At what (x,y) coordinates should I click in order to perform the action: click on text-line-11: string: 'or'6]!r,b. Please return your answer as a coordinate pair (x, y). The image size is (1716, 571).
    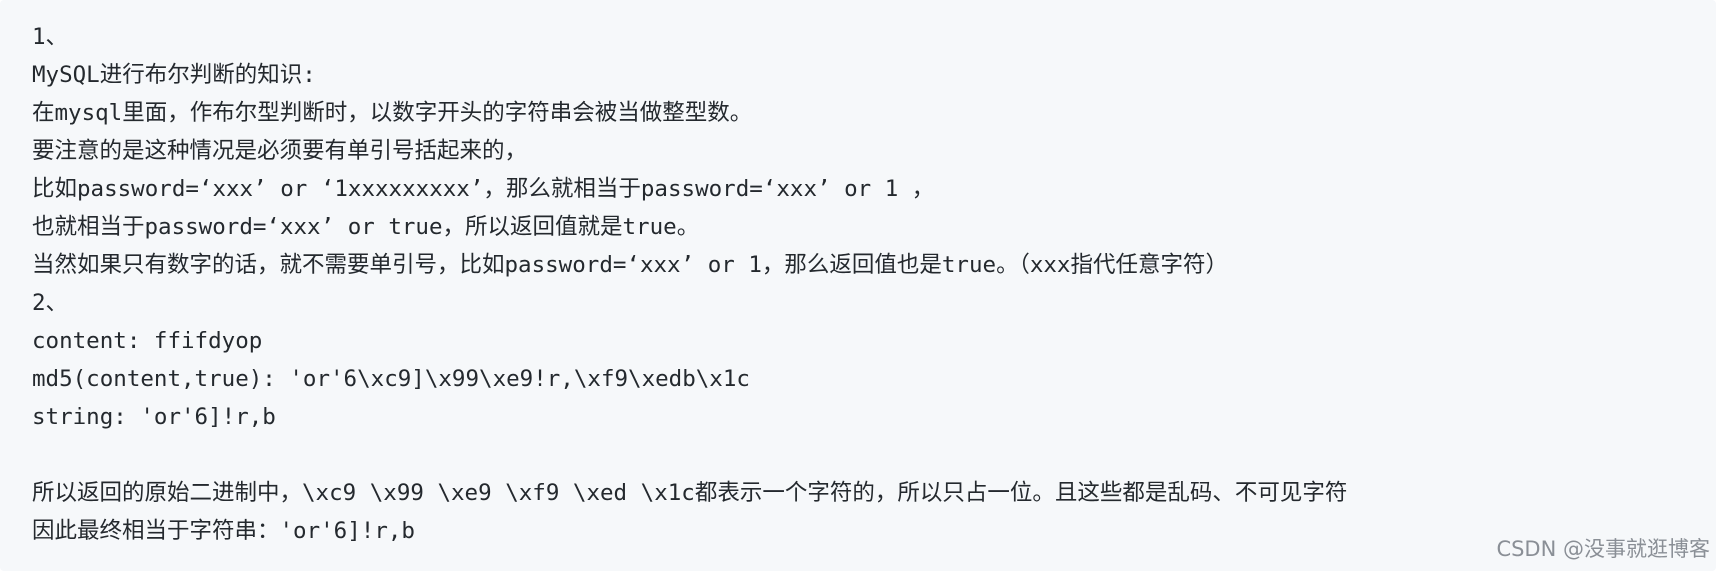
    Looking at the image, I should click on (154, 417).